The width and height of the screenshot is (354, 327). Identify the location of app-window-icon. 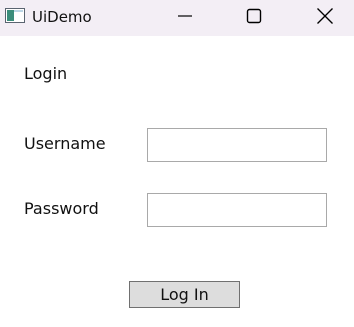
(15, 15).